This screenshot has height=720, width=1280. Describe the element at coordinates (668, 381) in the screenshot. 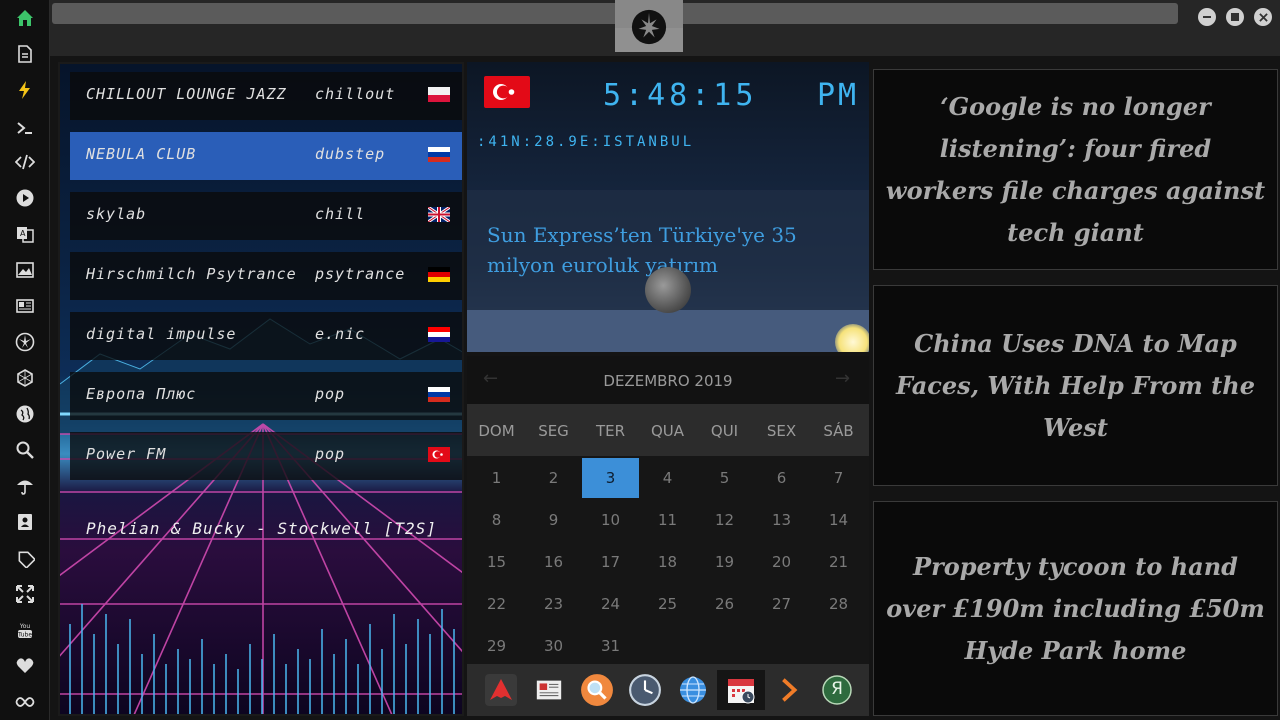

I see `calendar-month-title: DEZEMBRO 2019` at that location.